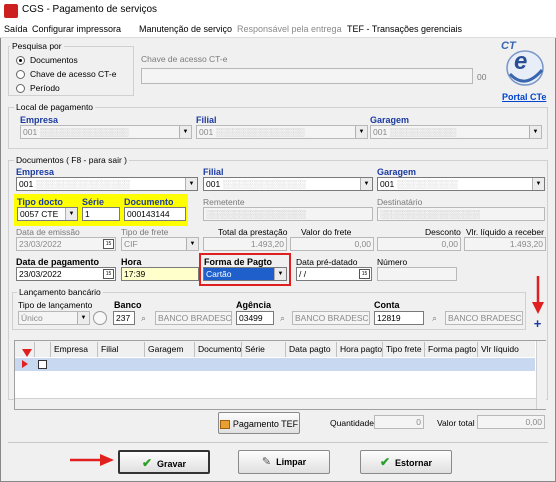 Image resolution: width=556 pixels, height=482 pixels. What do you see at coordinates (55, 305) in the screenshot?
I see `tipo-lancamento-label: Tipo de lançamento` at bounding box center [55, 305].